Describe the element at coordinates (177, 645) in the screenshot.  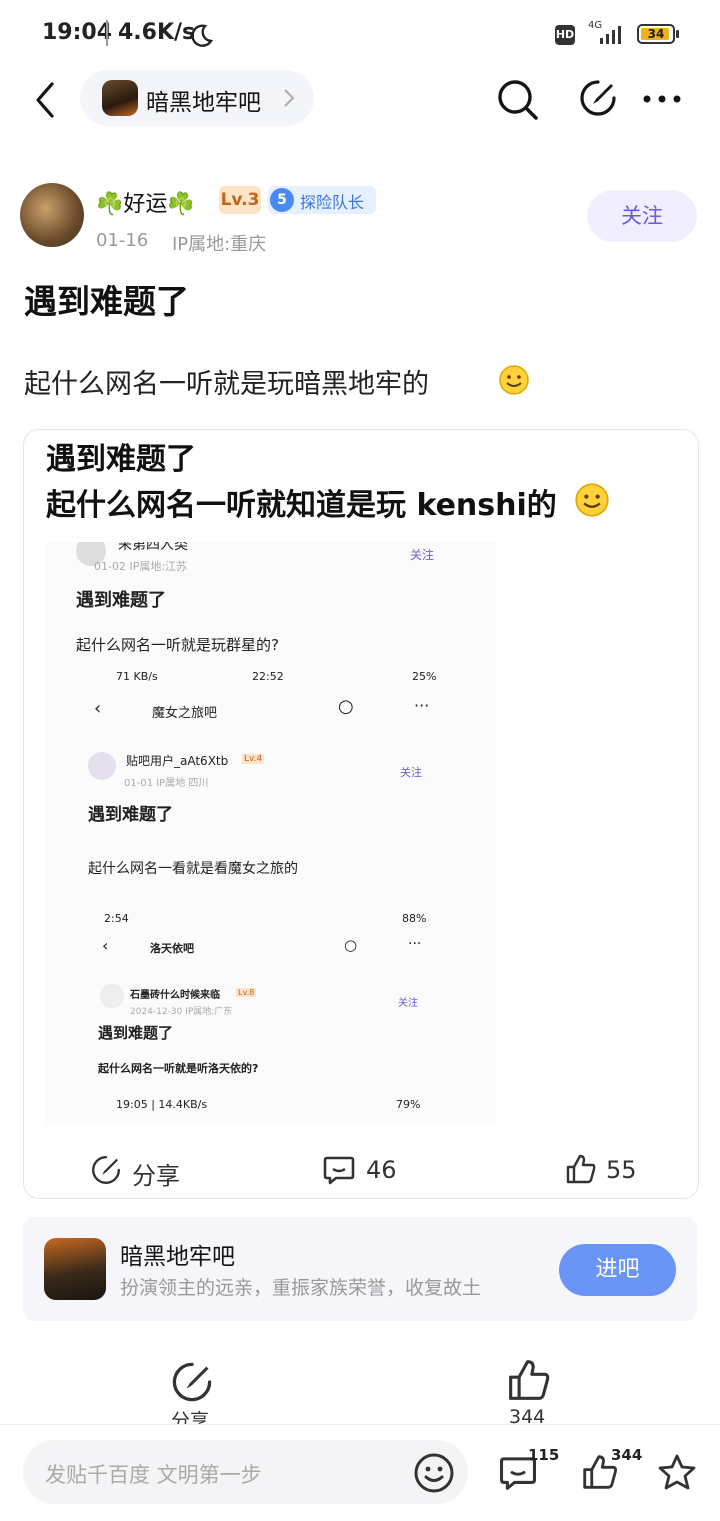
I see `nested1-body: 起什么网名一听就是玩群星的?` at that location.